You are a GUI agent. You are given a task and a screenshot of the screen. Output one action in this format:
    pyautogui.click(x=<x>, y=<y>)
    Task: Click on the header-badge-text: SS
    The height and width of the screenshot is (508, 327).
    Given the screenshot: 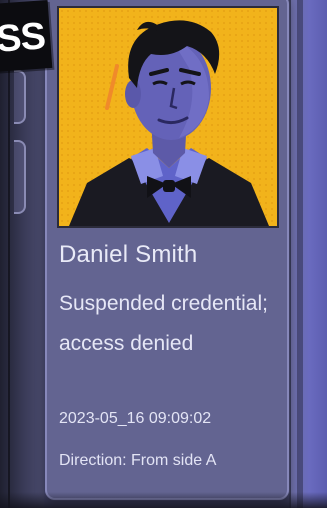 What is the action you would take?
    pyautogui.click(x=23, y=38)
    